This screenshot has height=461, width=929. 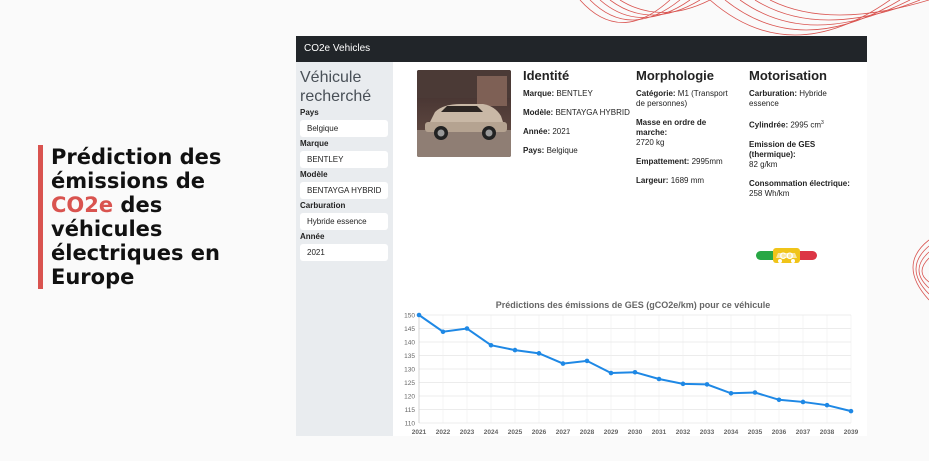 I want to click on fuel-value: Hybride, so click(x=813, y=93).